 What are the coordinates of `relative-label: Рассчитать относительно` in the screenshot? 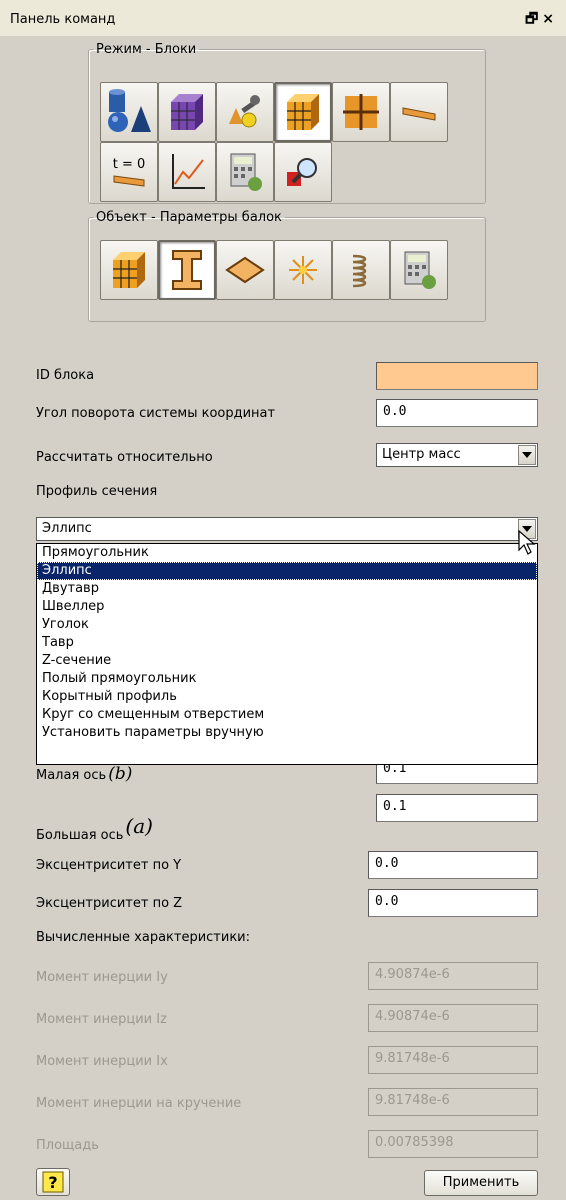 It's located at (124, 457).